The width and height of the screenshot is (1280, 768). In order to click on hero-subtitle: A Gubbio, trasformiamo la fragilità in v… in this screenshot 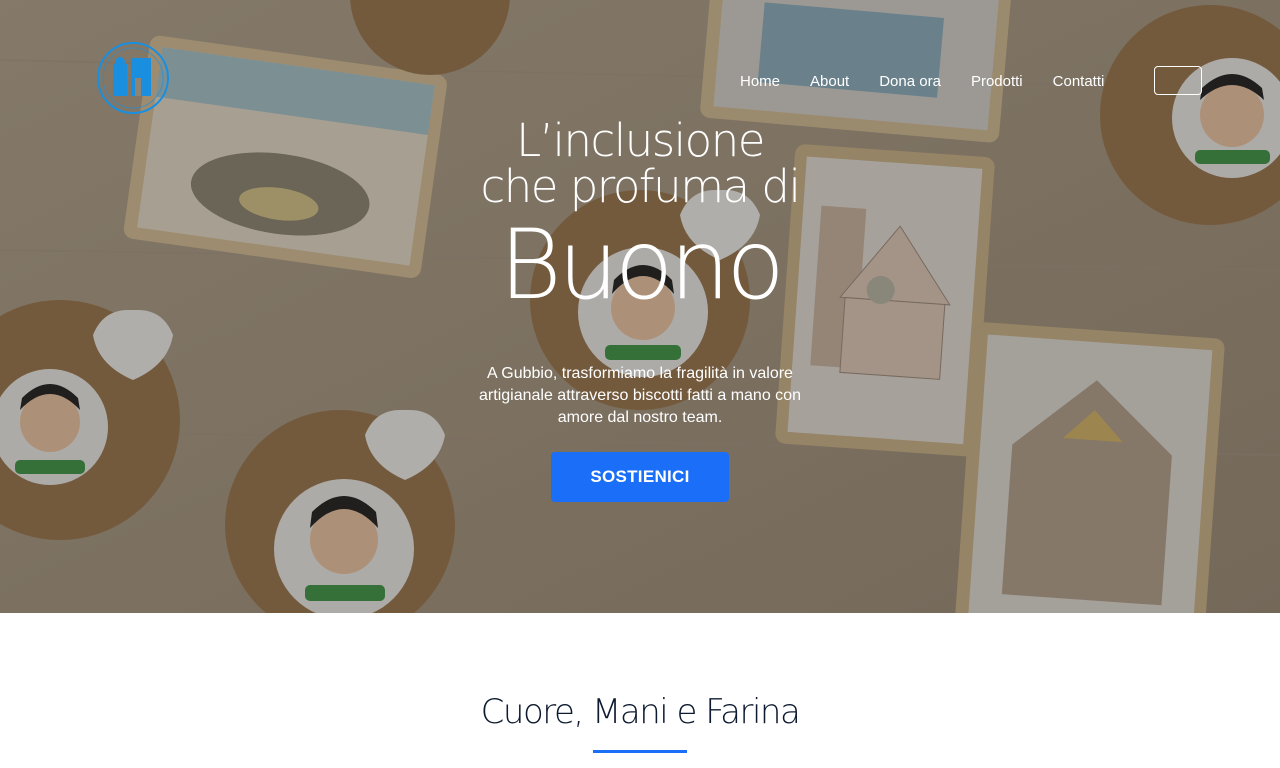, I will do `click(640, 395)`.